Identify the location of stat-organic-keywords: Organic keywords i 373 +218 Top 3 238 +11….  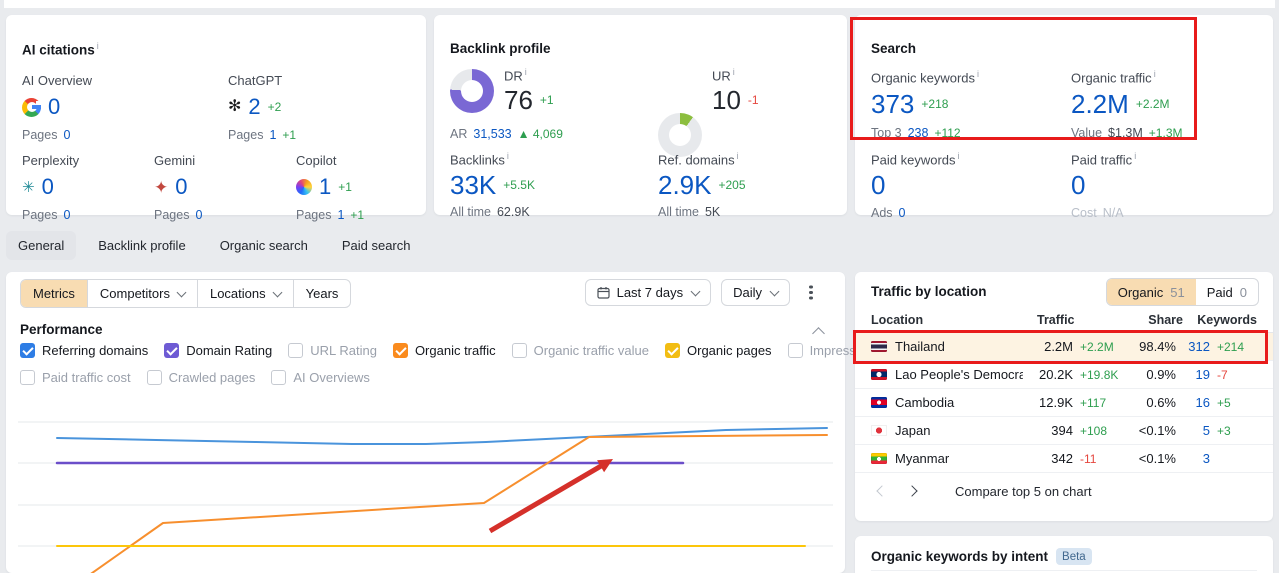
(925, 105).